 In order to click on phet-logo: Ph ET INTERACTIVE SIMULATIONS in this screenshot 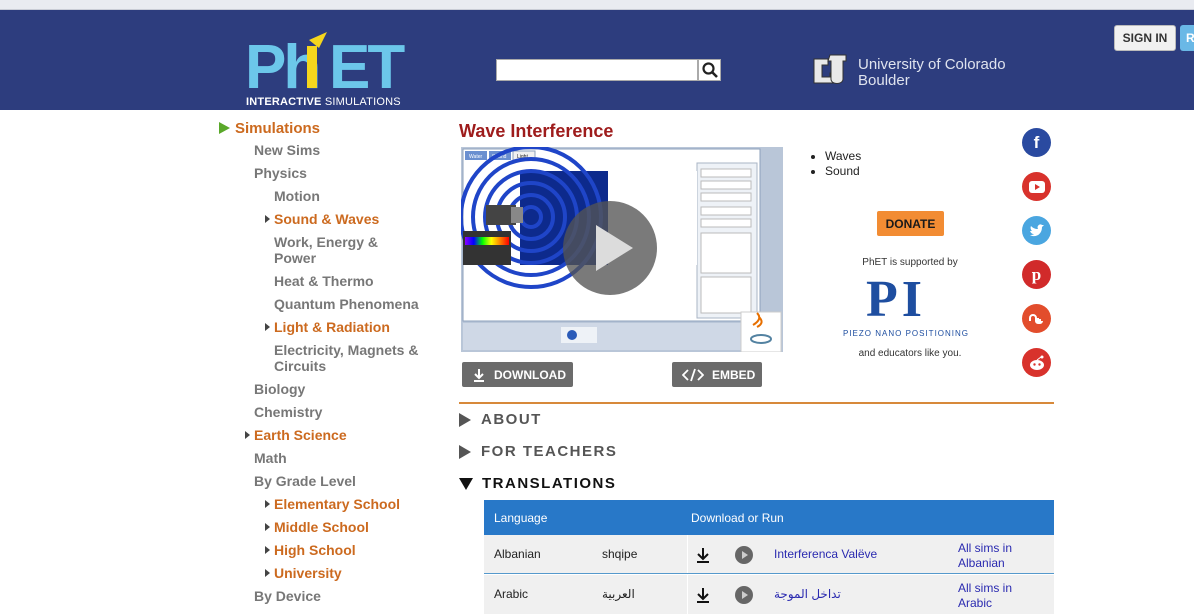, I will do `click(330, 72)`.